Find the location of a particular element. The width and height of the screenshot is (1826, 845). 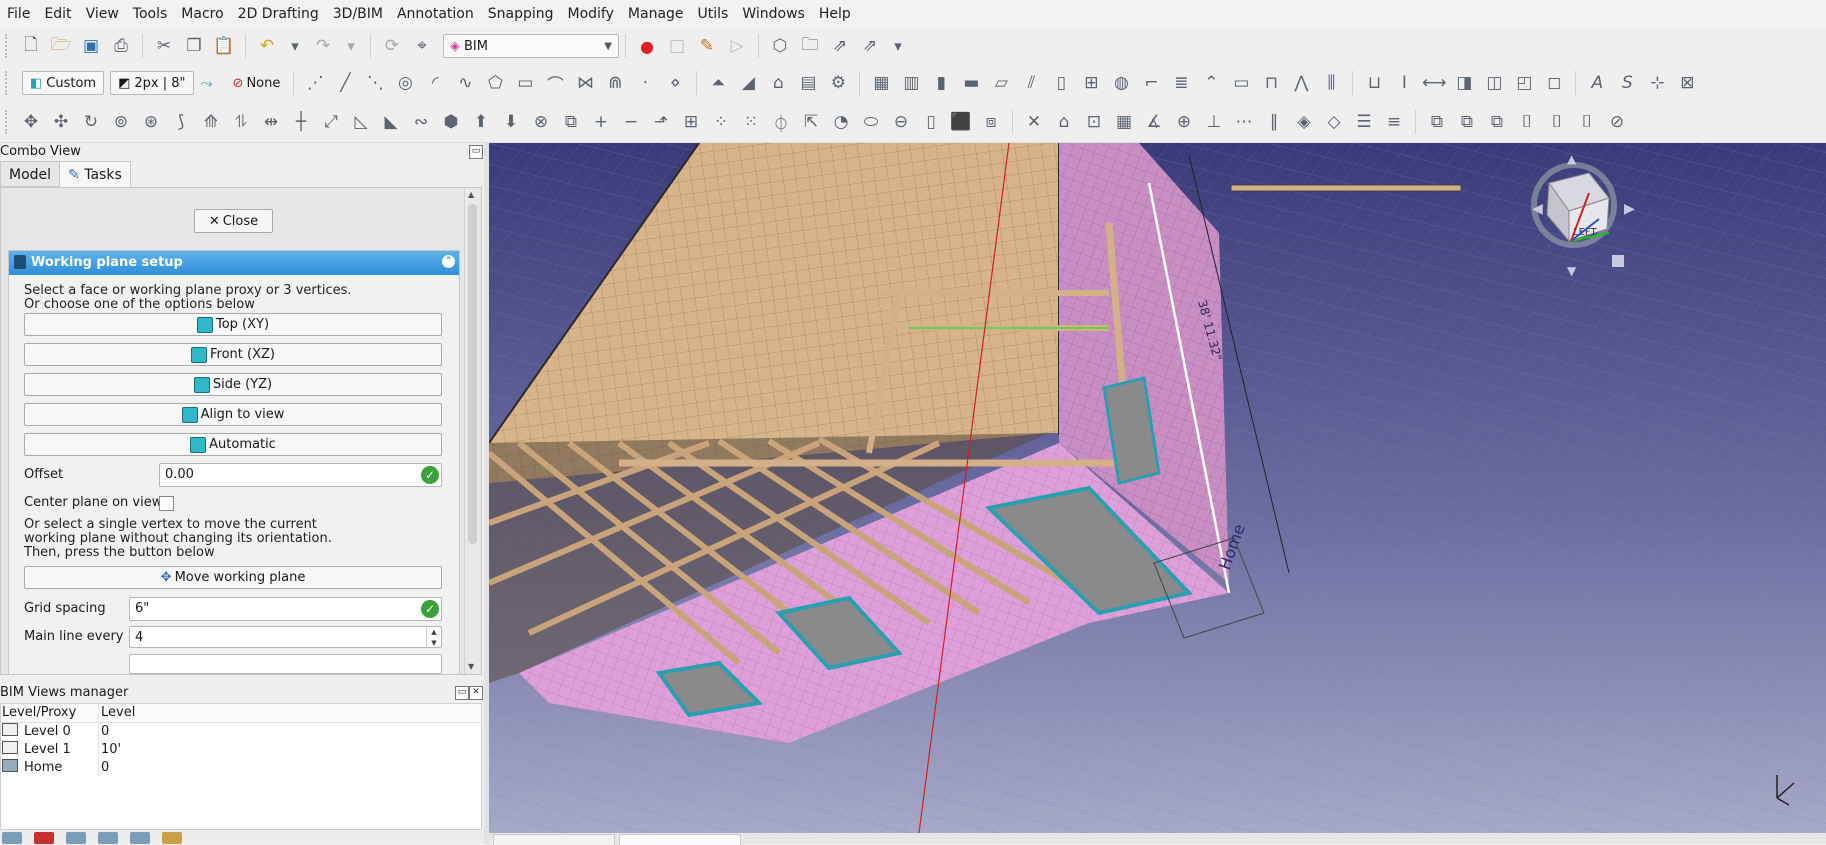

refresh-icon is located at coordinates (108, 838).